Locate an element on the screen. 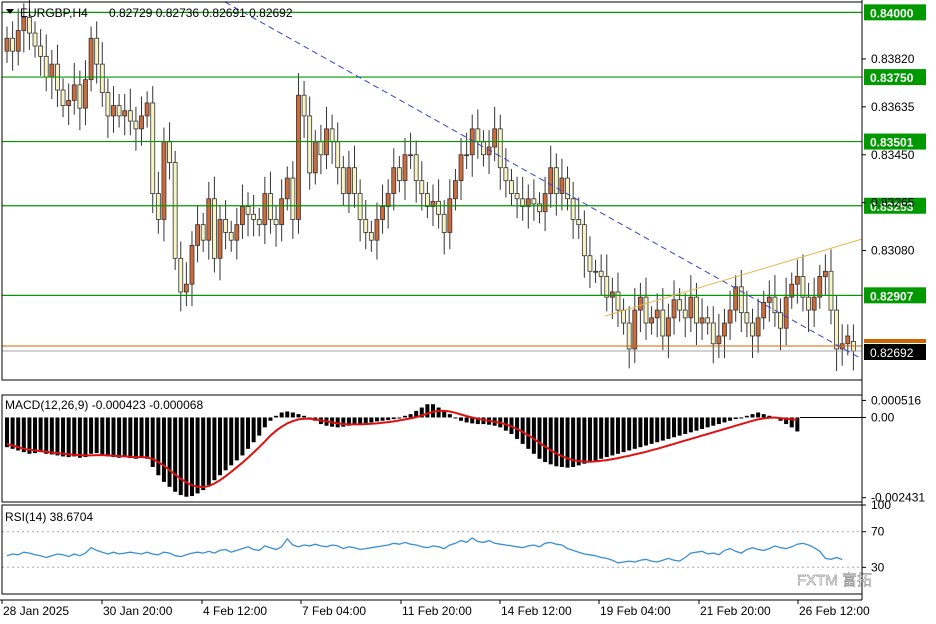 The width and height of the screenshot is (936, 624). rsi-tick-label: 30 is located at coordinates (878, 567).